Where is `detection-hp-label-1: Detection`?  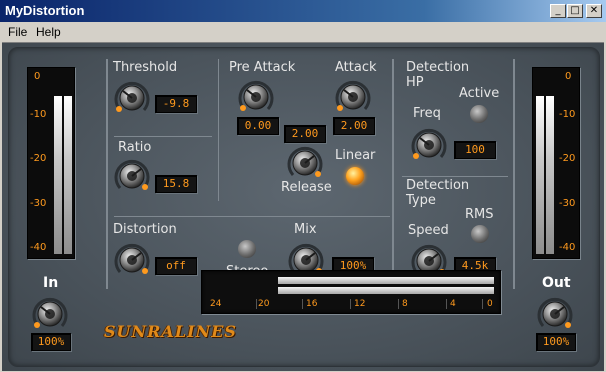 detection-hp-label-1: Detection is located at coordinates (438, 67).